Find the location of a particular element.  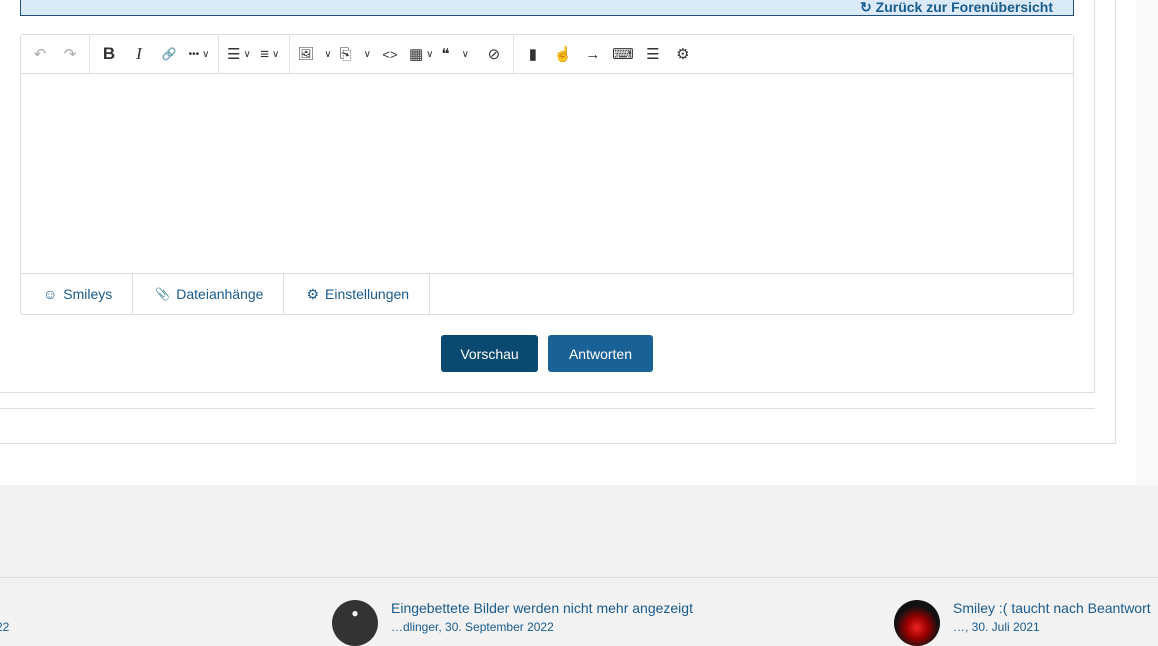

tab-smileys: ☺ Smileys is located at coordinates (77, 294).